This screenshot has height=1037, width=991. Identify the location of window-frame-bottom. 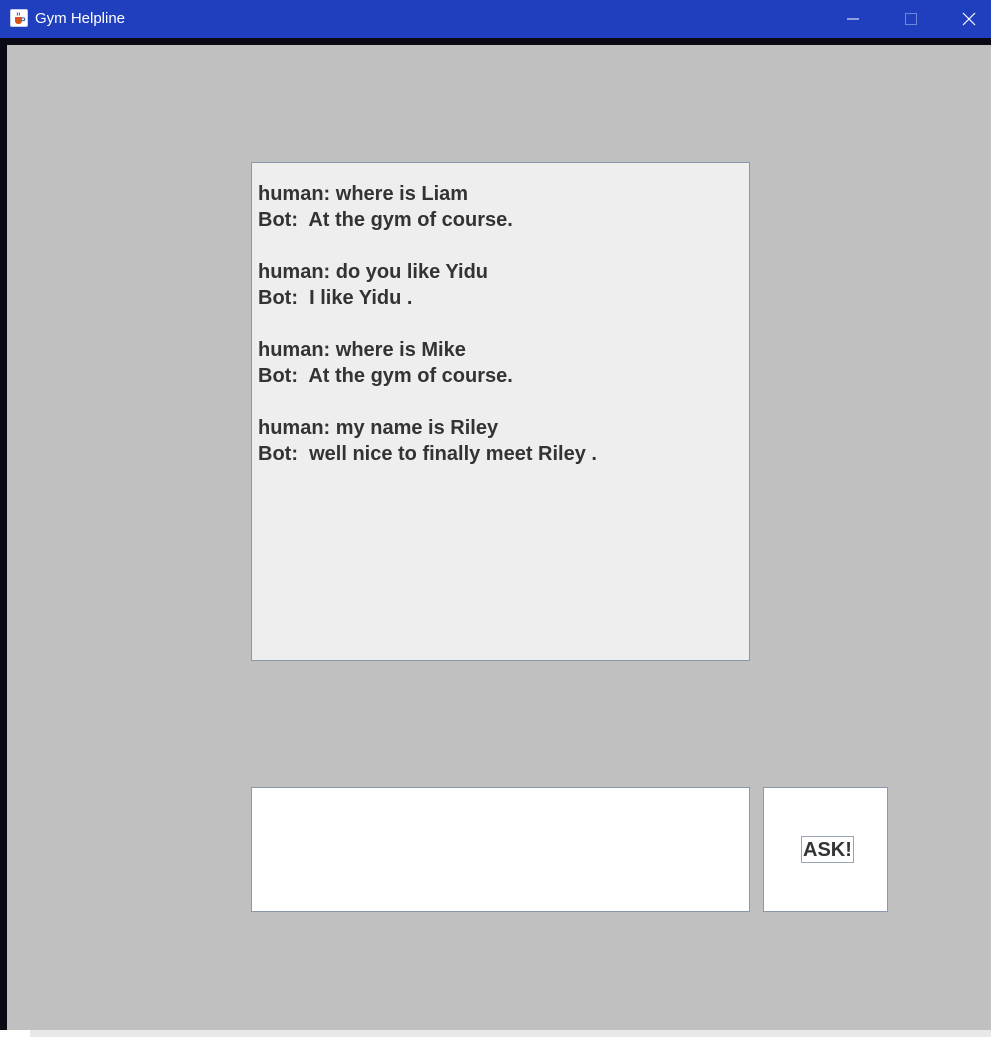
(510, 1033).